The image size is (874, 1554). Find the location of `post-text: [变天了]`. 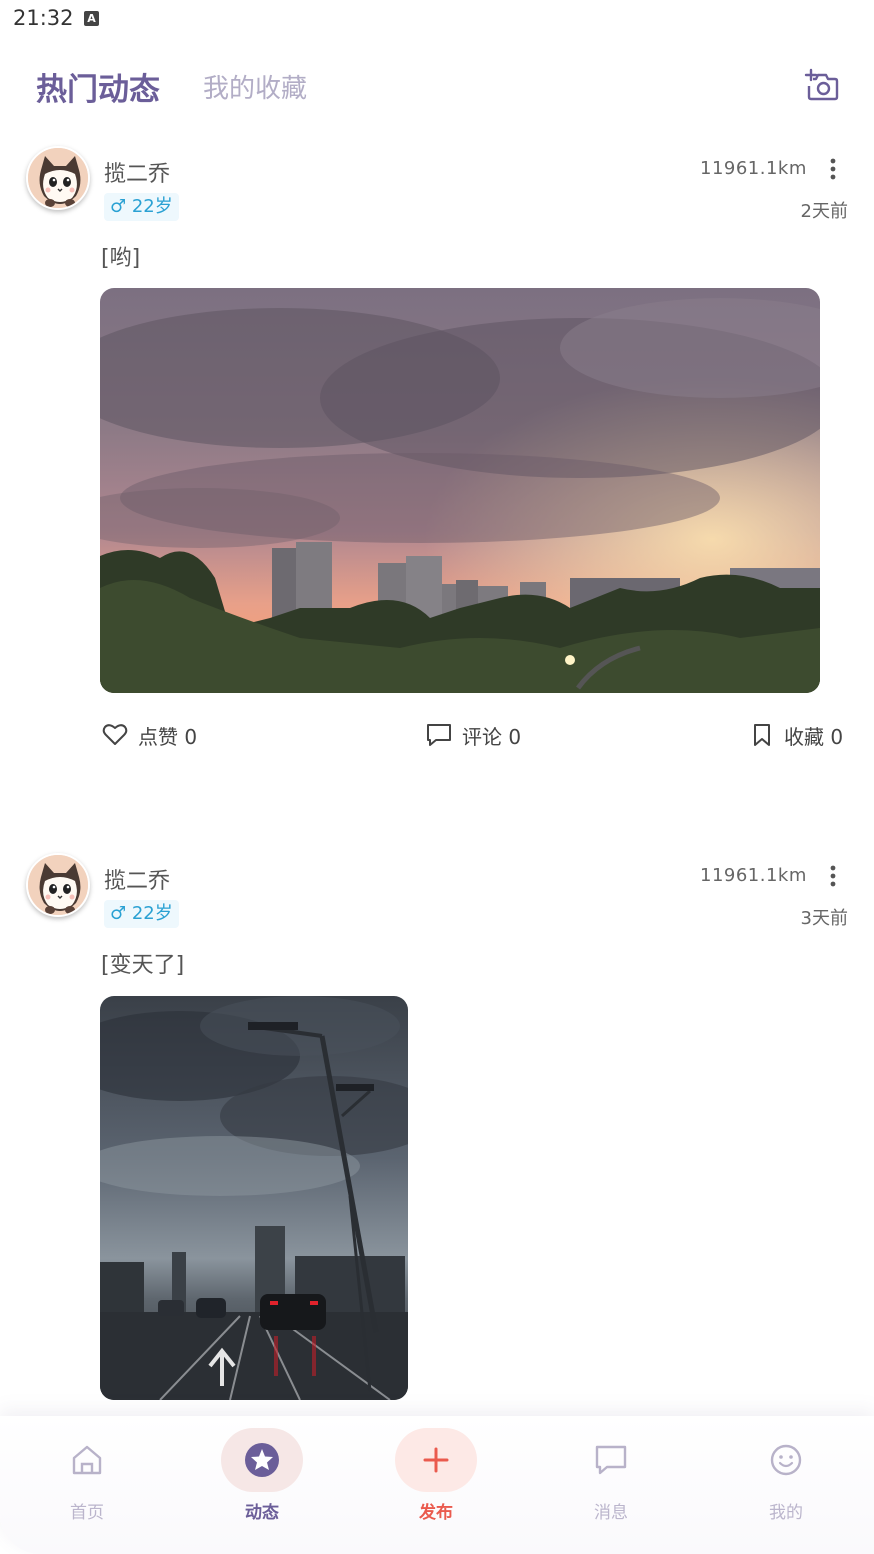

post-text: [变天了] is located at coordinates (143, 965).